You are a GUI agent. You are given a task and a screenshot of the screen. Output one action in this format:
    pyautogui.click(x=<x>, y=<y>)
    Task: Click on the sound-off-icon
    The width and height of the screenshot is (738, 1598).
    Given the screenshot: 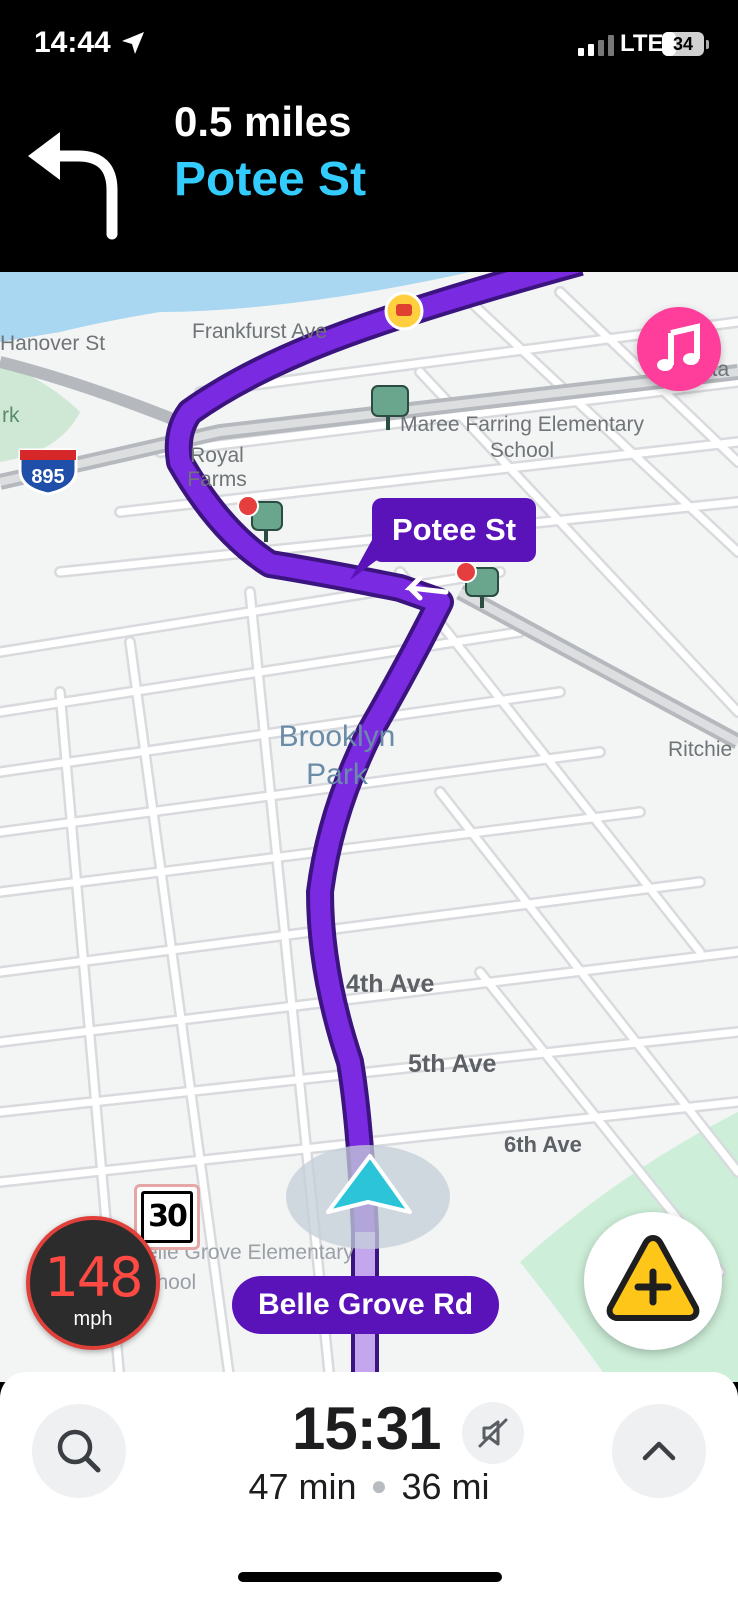 What is the action you would take?
    pyautogui.click(x=493, y=1433)
    